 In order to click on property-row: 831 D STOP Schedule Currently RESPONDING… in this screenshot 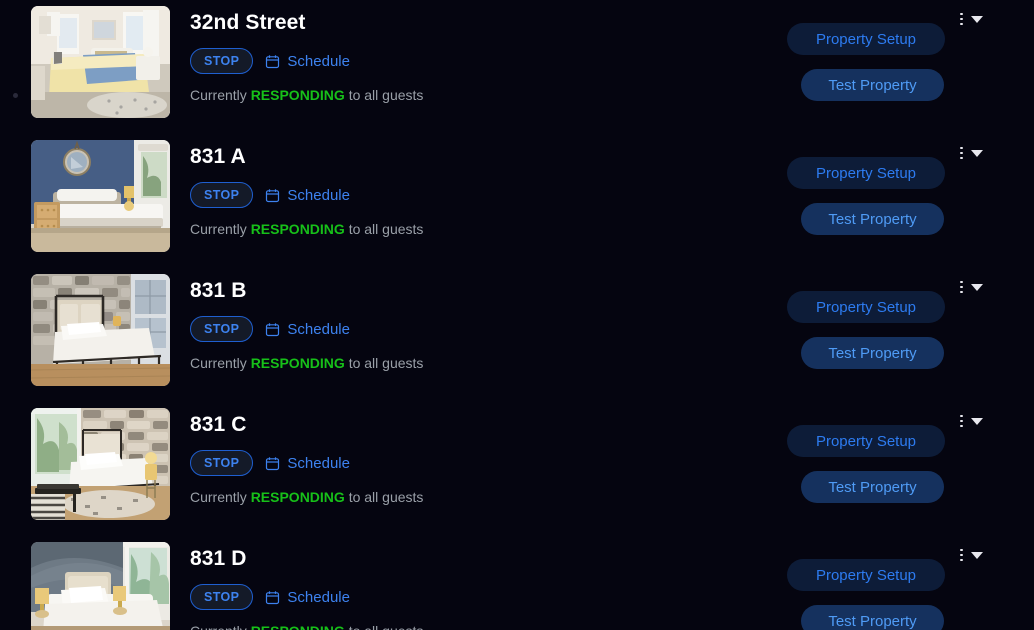, I will do `click(517, 583)`.